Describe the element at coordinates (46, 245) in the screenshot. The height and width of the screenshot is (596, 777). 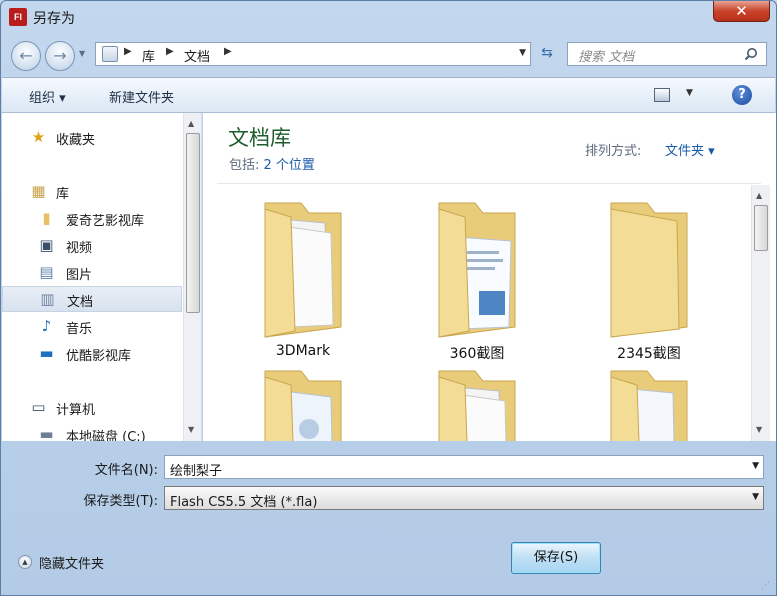
I see `video-library-icon: ▣` at that location.